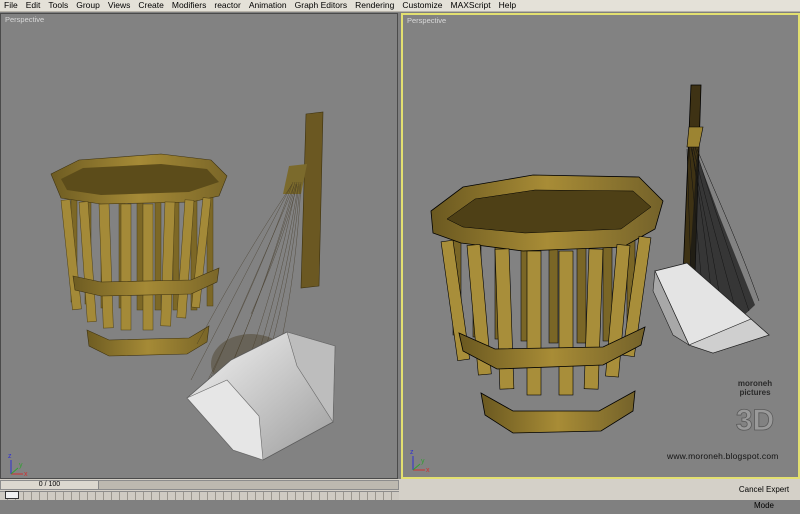 The image size is (800, 514). Describe the element at coordinates (428, 470) in the screenshot. I see `axis-x-label-right: x` at that location.